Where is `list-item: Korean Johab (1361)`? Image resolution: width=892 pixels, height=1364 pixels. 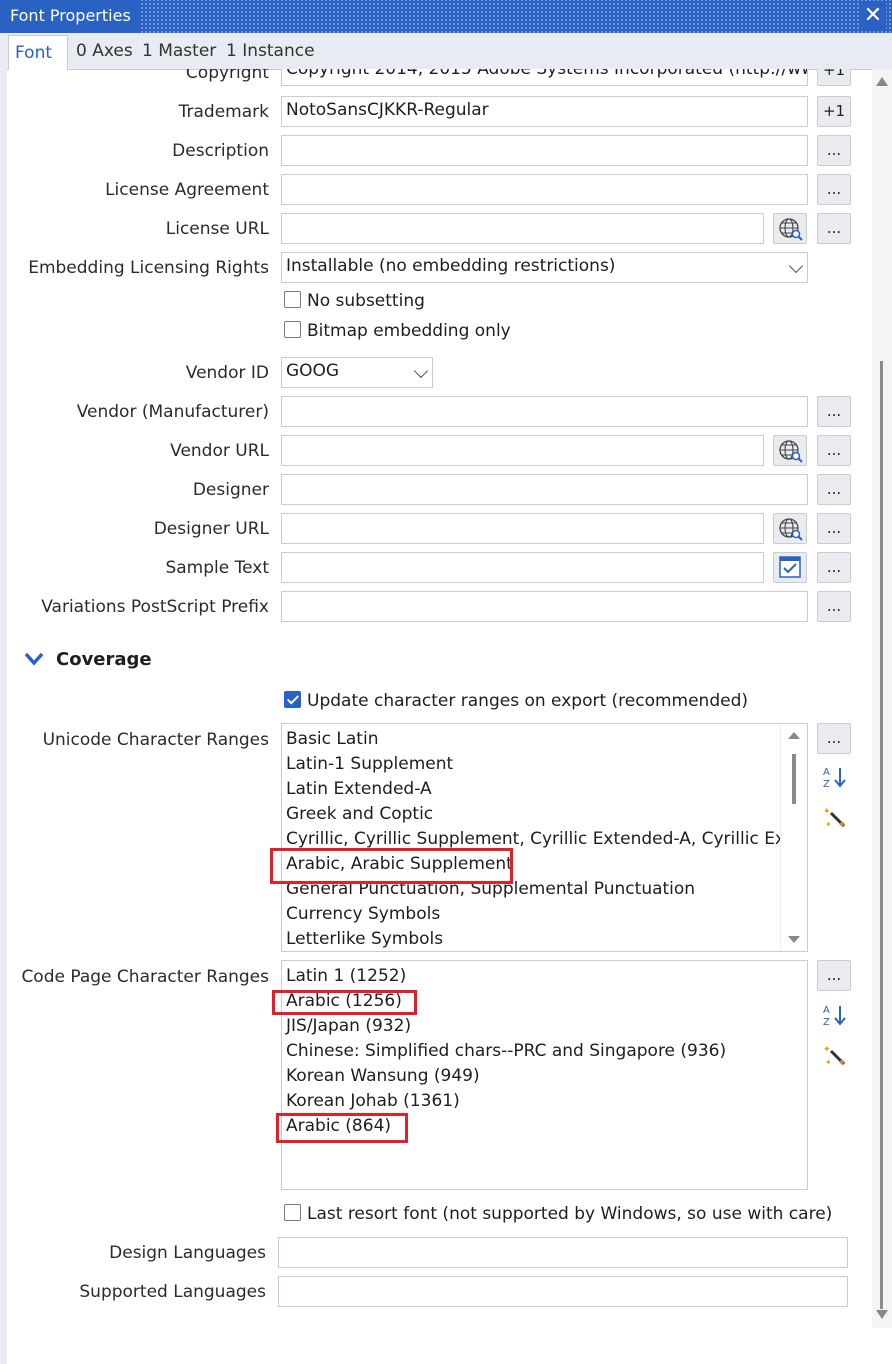 list-item: Korean Johab (1361) is located at coordinates (544, 1101).